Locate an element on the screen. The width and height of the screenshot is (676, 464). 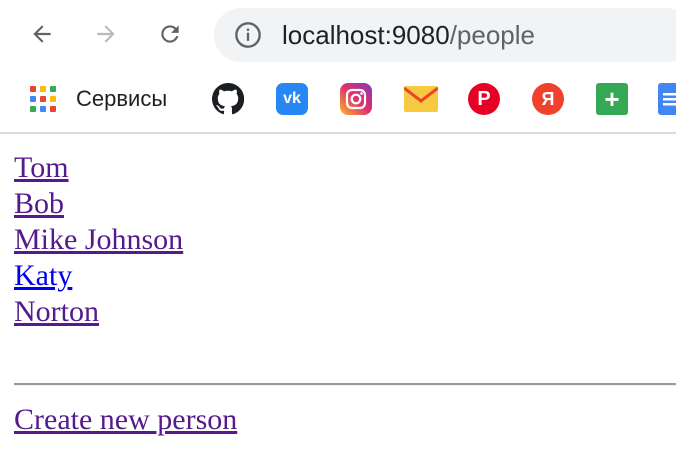
info-icon is located at coordinates (248, 35).